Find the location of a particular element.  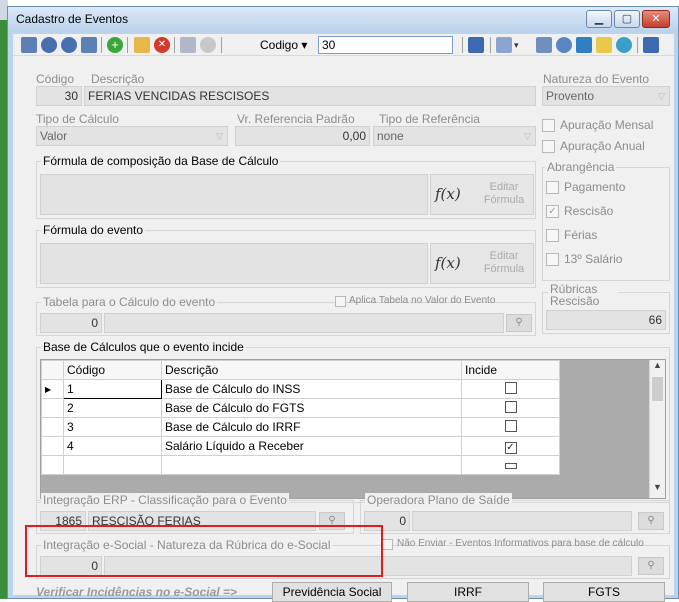

natureza-evento-value: Provento is located at coordinates (570, 96).